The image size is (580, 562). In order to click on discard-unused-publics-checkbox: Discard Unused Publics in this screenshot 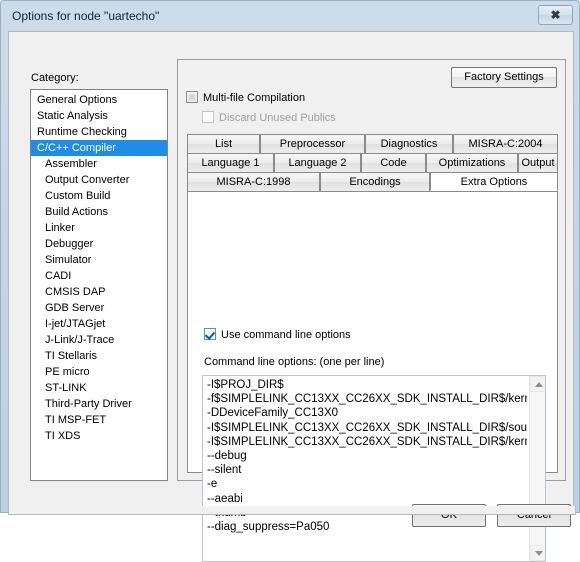, I will do `click(269, 117)`.